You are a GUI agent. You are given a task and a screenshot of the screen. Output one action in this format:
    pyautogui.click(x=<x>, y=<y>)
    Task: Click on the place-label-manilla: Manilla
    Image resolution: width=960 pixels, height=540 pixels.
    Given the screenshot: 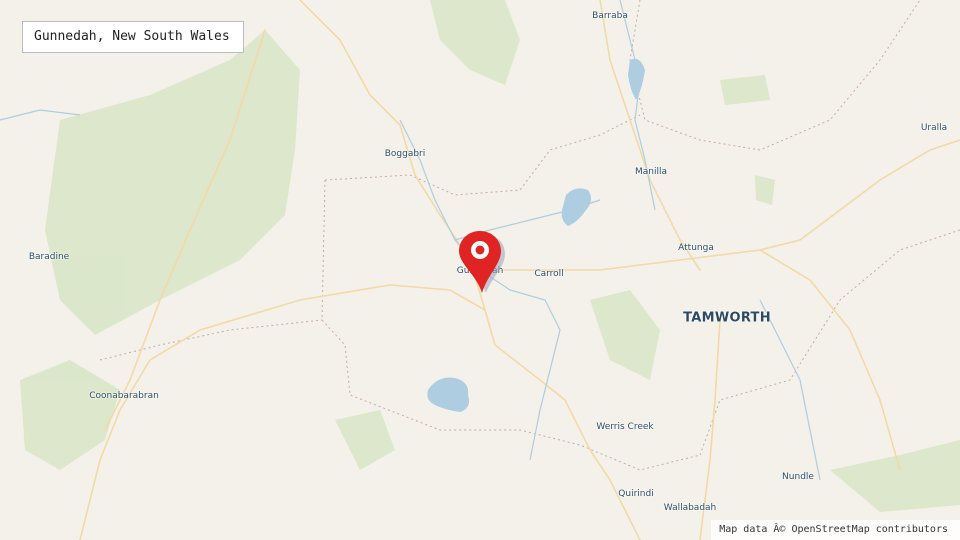 What is the action you would take?
    pyautogui.click(x=651, y=172)
    